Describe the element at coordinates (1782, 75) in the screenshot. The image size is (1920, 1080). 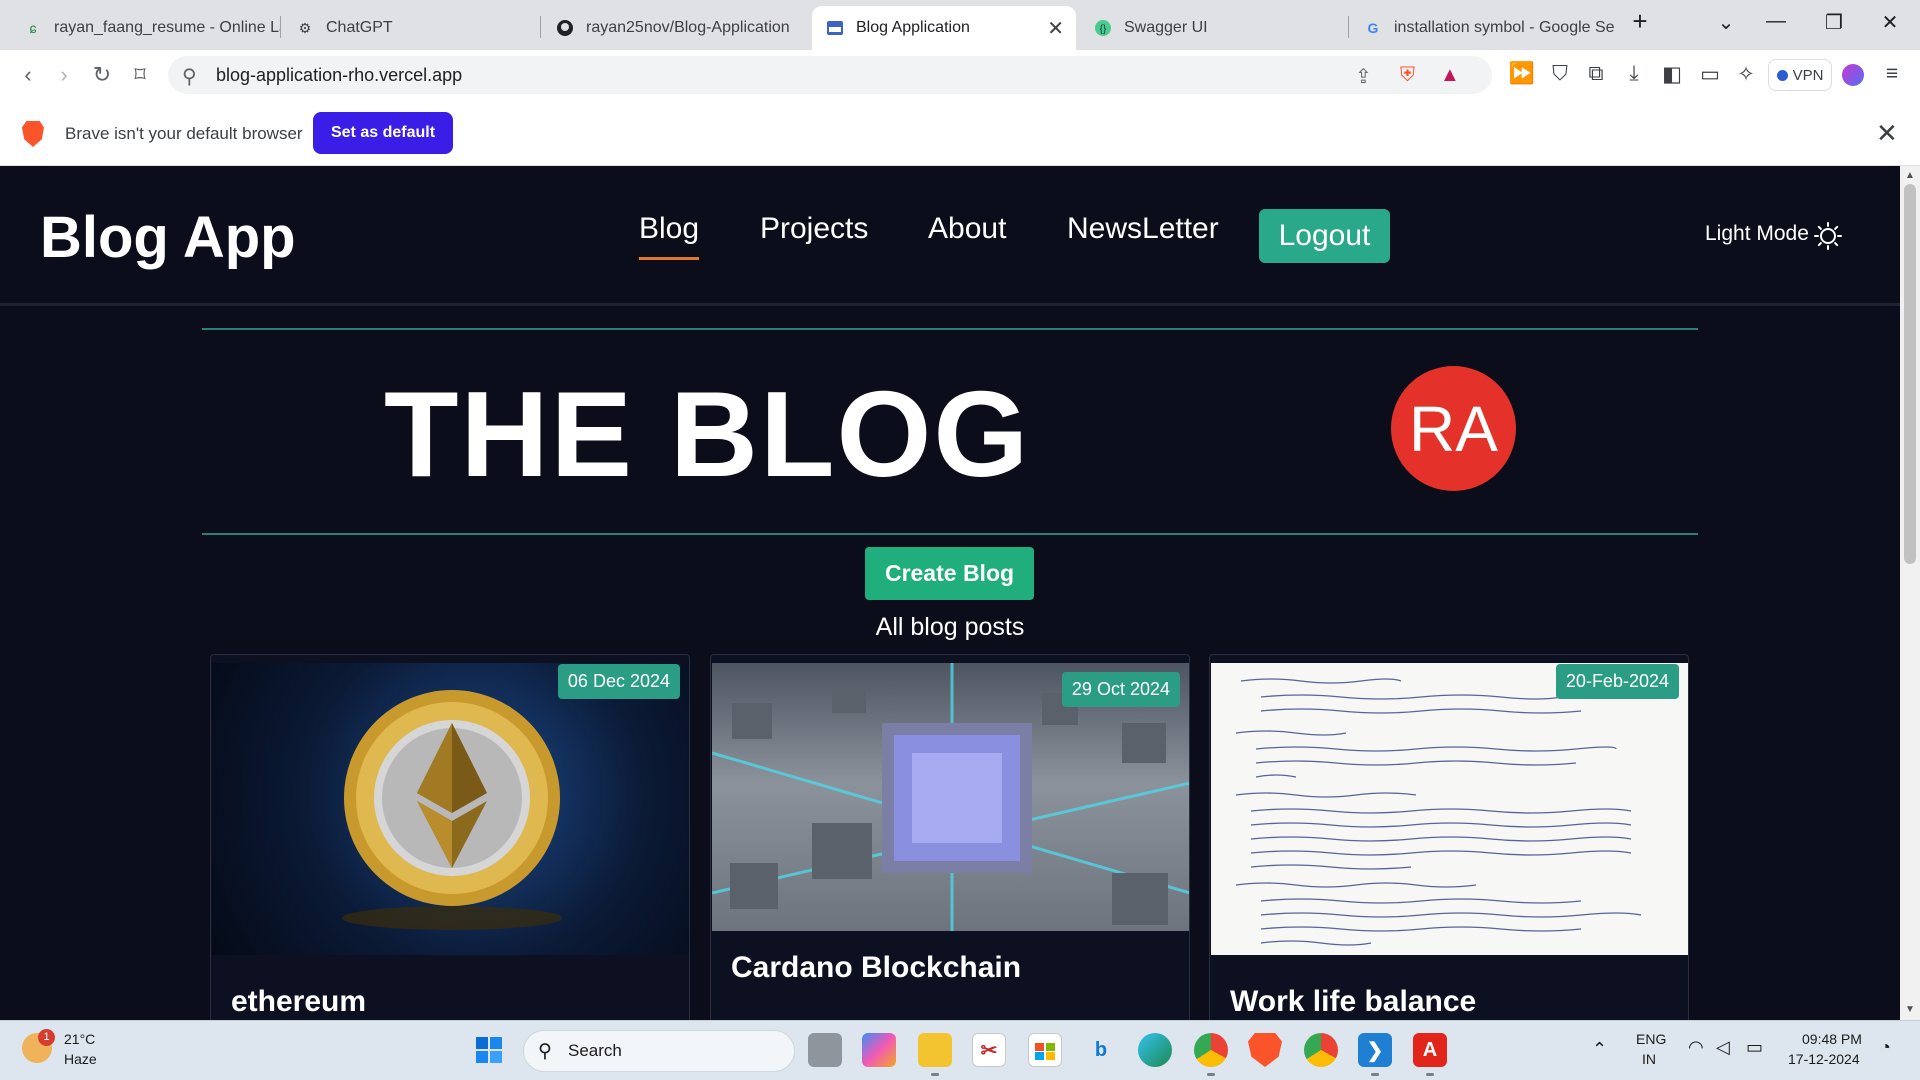
I see `vpn-status-icon` at that location.